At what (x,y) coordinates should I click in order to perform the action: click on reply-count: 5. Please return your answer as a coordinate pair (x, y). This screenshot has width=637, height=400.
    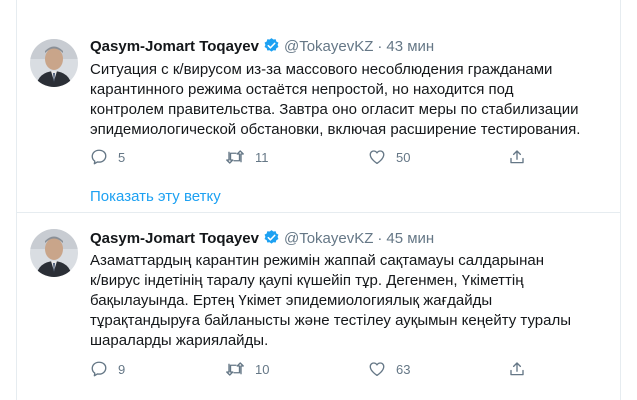
    Looking at the image, I should click on (122, 157).